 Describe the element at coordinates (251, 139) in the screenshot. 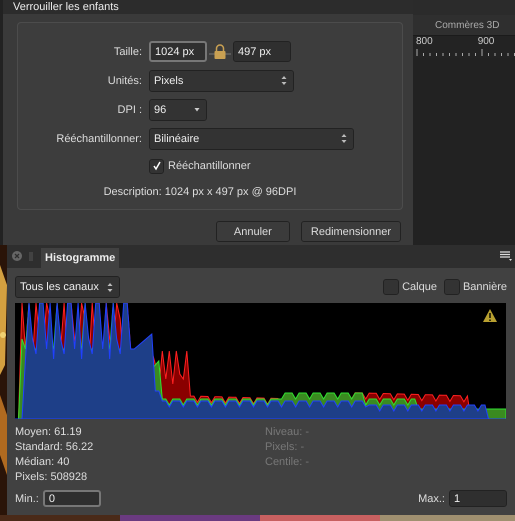

I see `resample-dropdown: Bilinéaire` at that location.